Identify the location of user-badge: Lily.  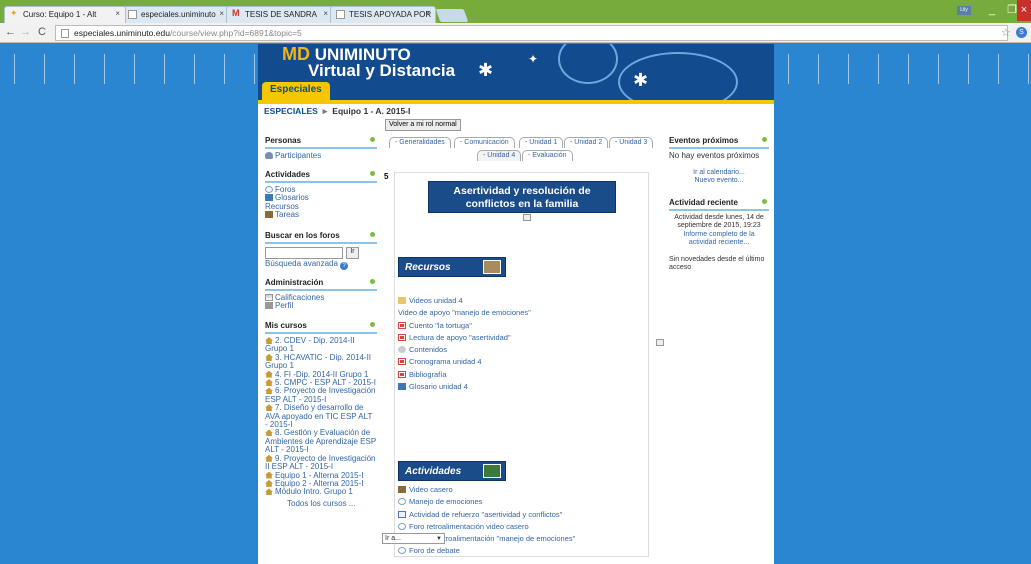
(964, 10).